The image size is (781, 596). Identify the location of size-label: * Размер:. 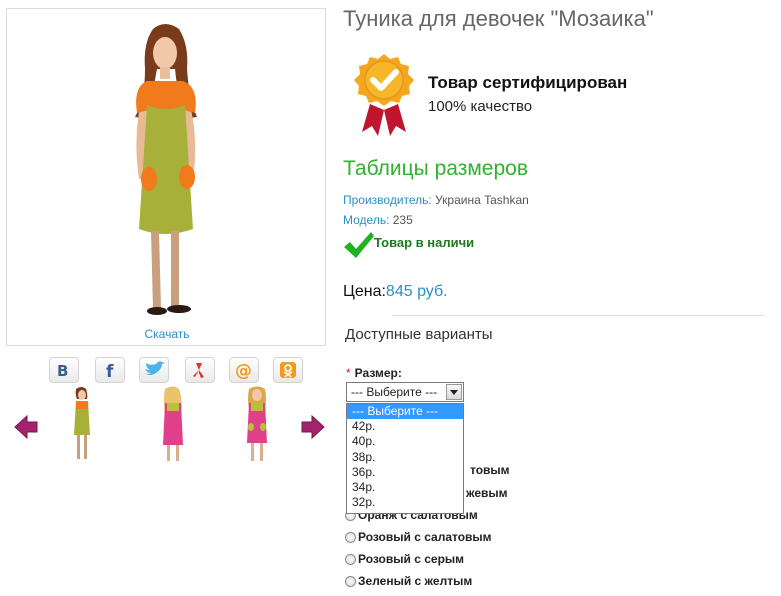
(374, 373).